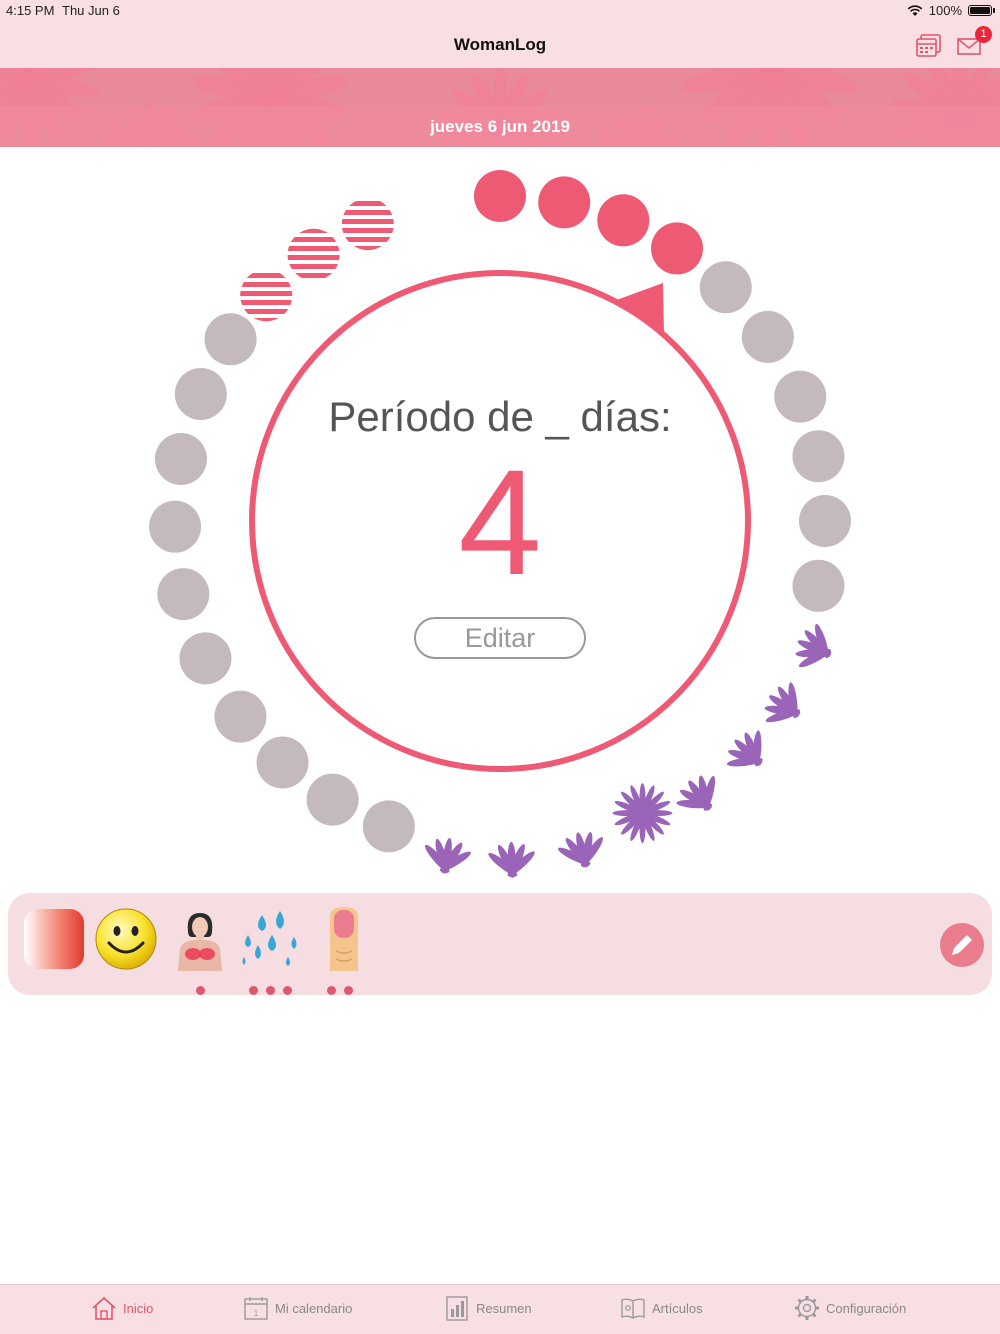  I want to click on tab-resumen: Resumen, so click(488, 1308).